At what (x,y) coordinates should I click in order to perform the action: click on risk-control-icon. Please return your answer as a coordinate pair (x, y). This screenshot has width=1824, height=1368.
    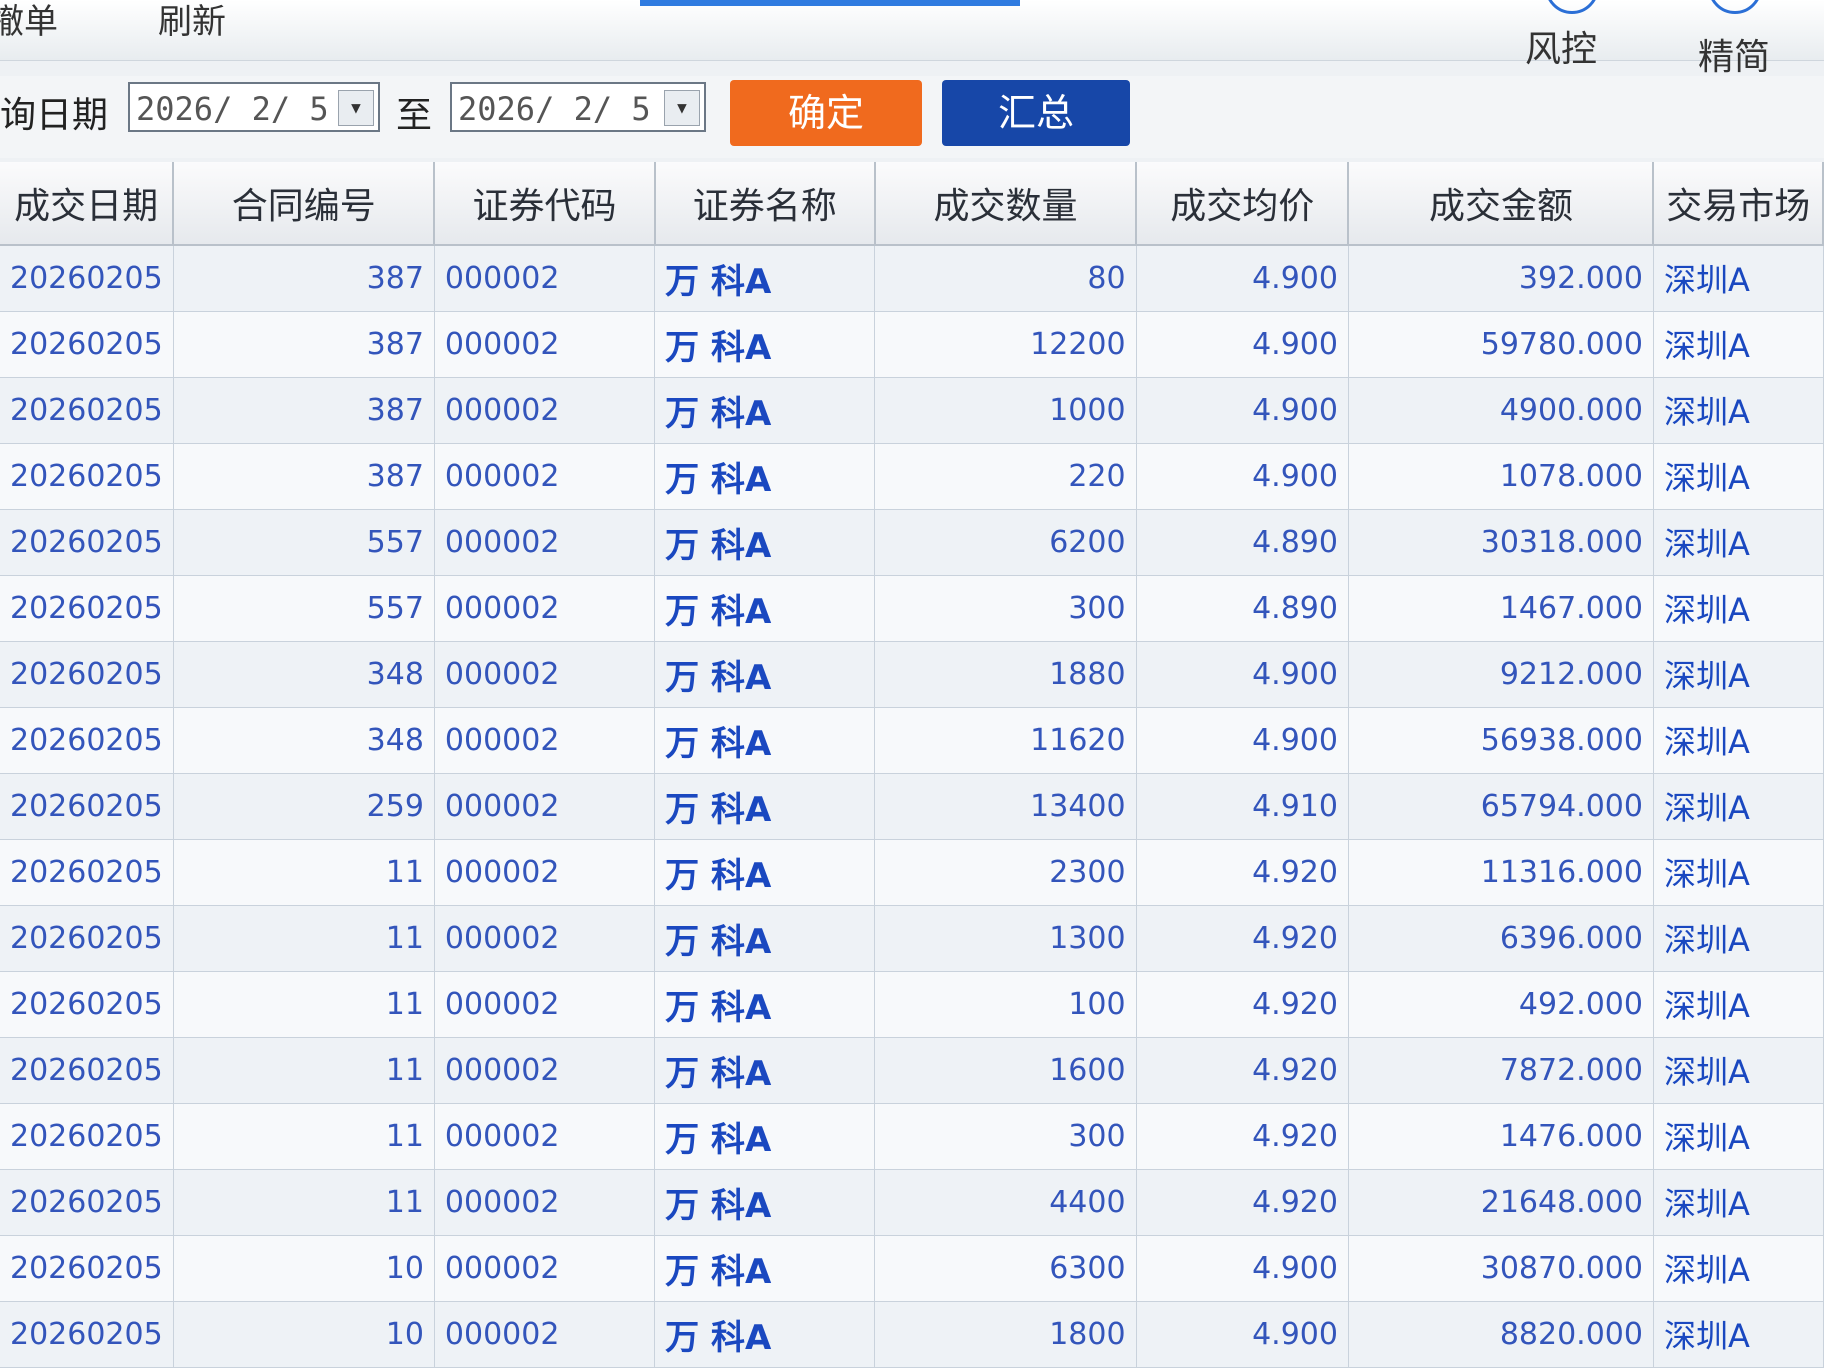
    Looking at the image, I should click on (1572, 7).